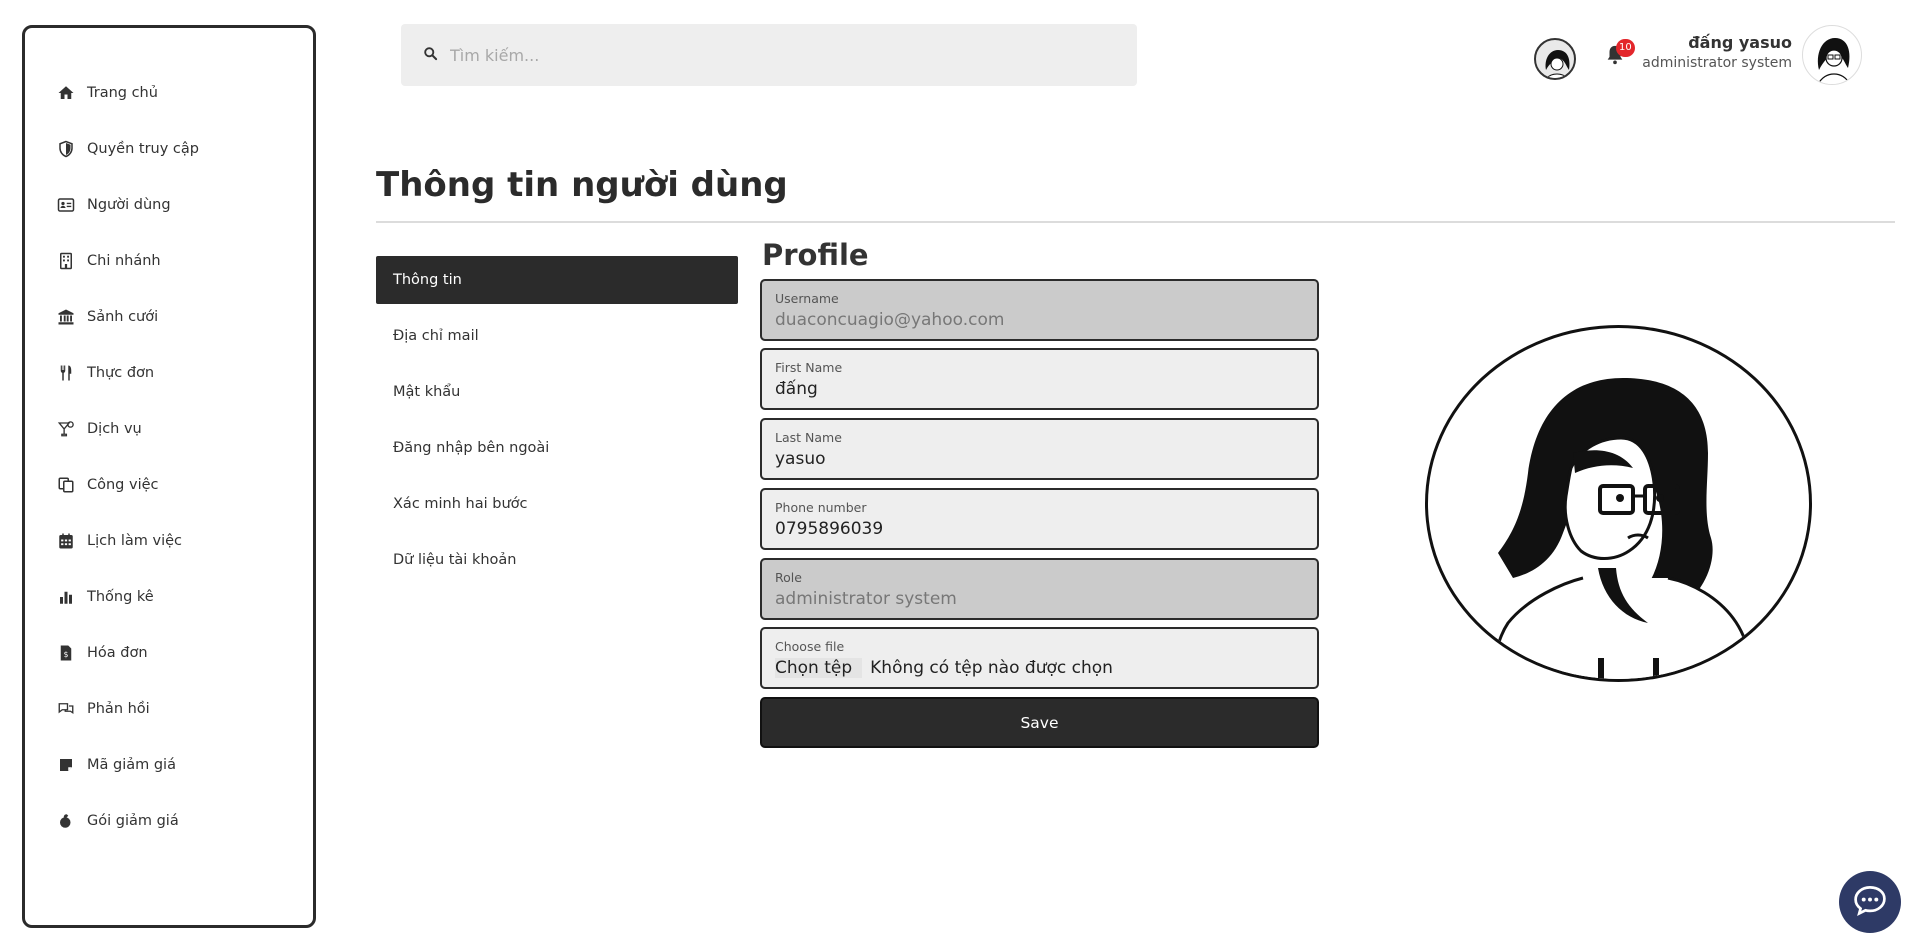 The width and height of the screenshot is (1912, 942). I want to click on username-field: Username duaconcuagio@yahoo.com, so click(1039, 310).